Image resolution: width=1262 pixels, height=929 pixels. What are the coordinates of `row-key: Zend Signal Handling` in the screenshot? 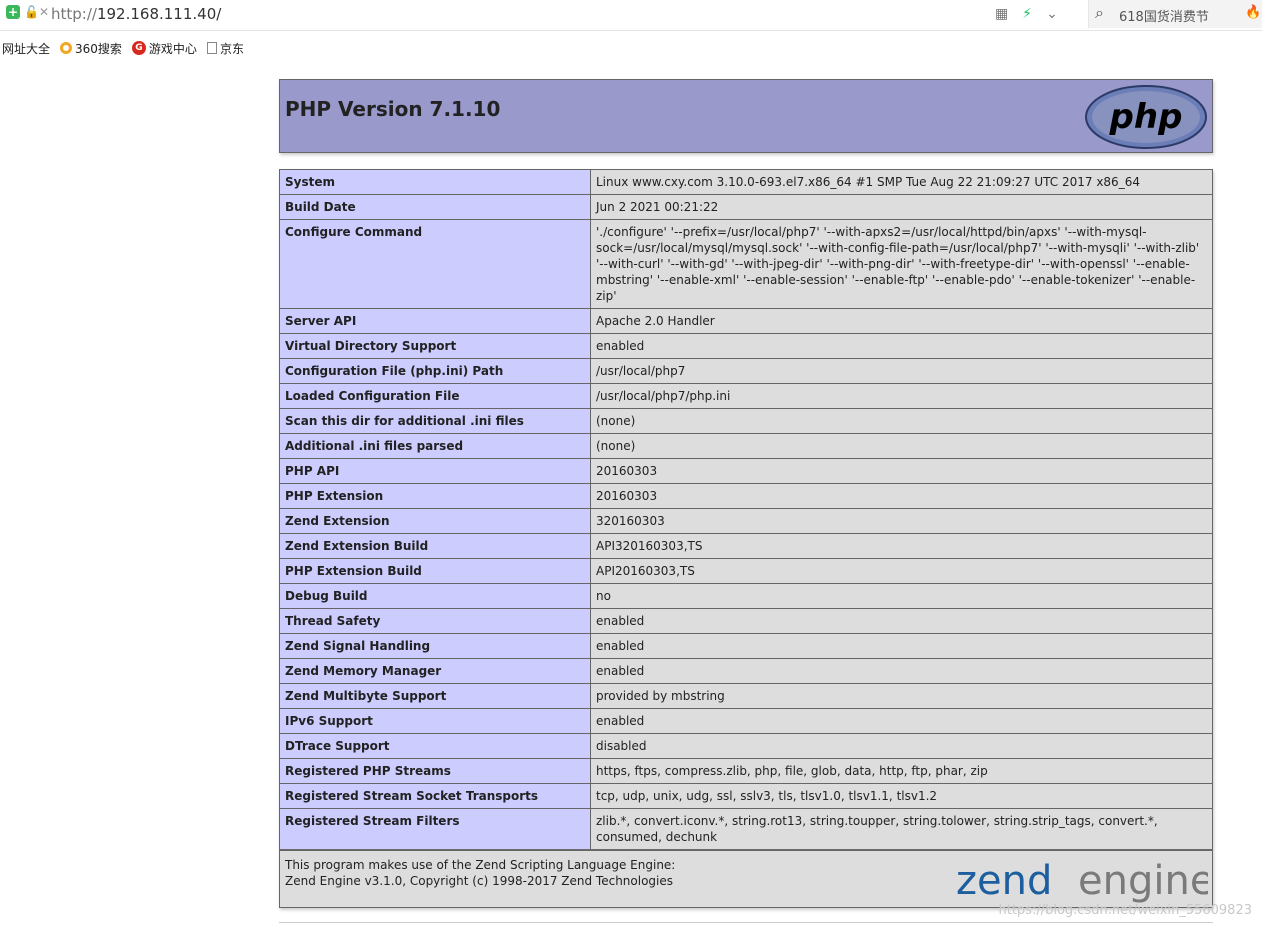 It's located at (435, 646).